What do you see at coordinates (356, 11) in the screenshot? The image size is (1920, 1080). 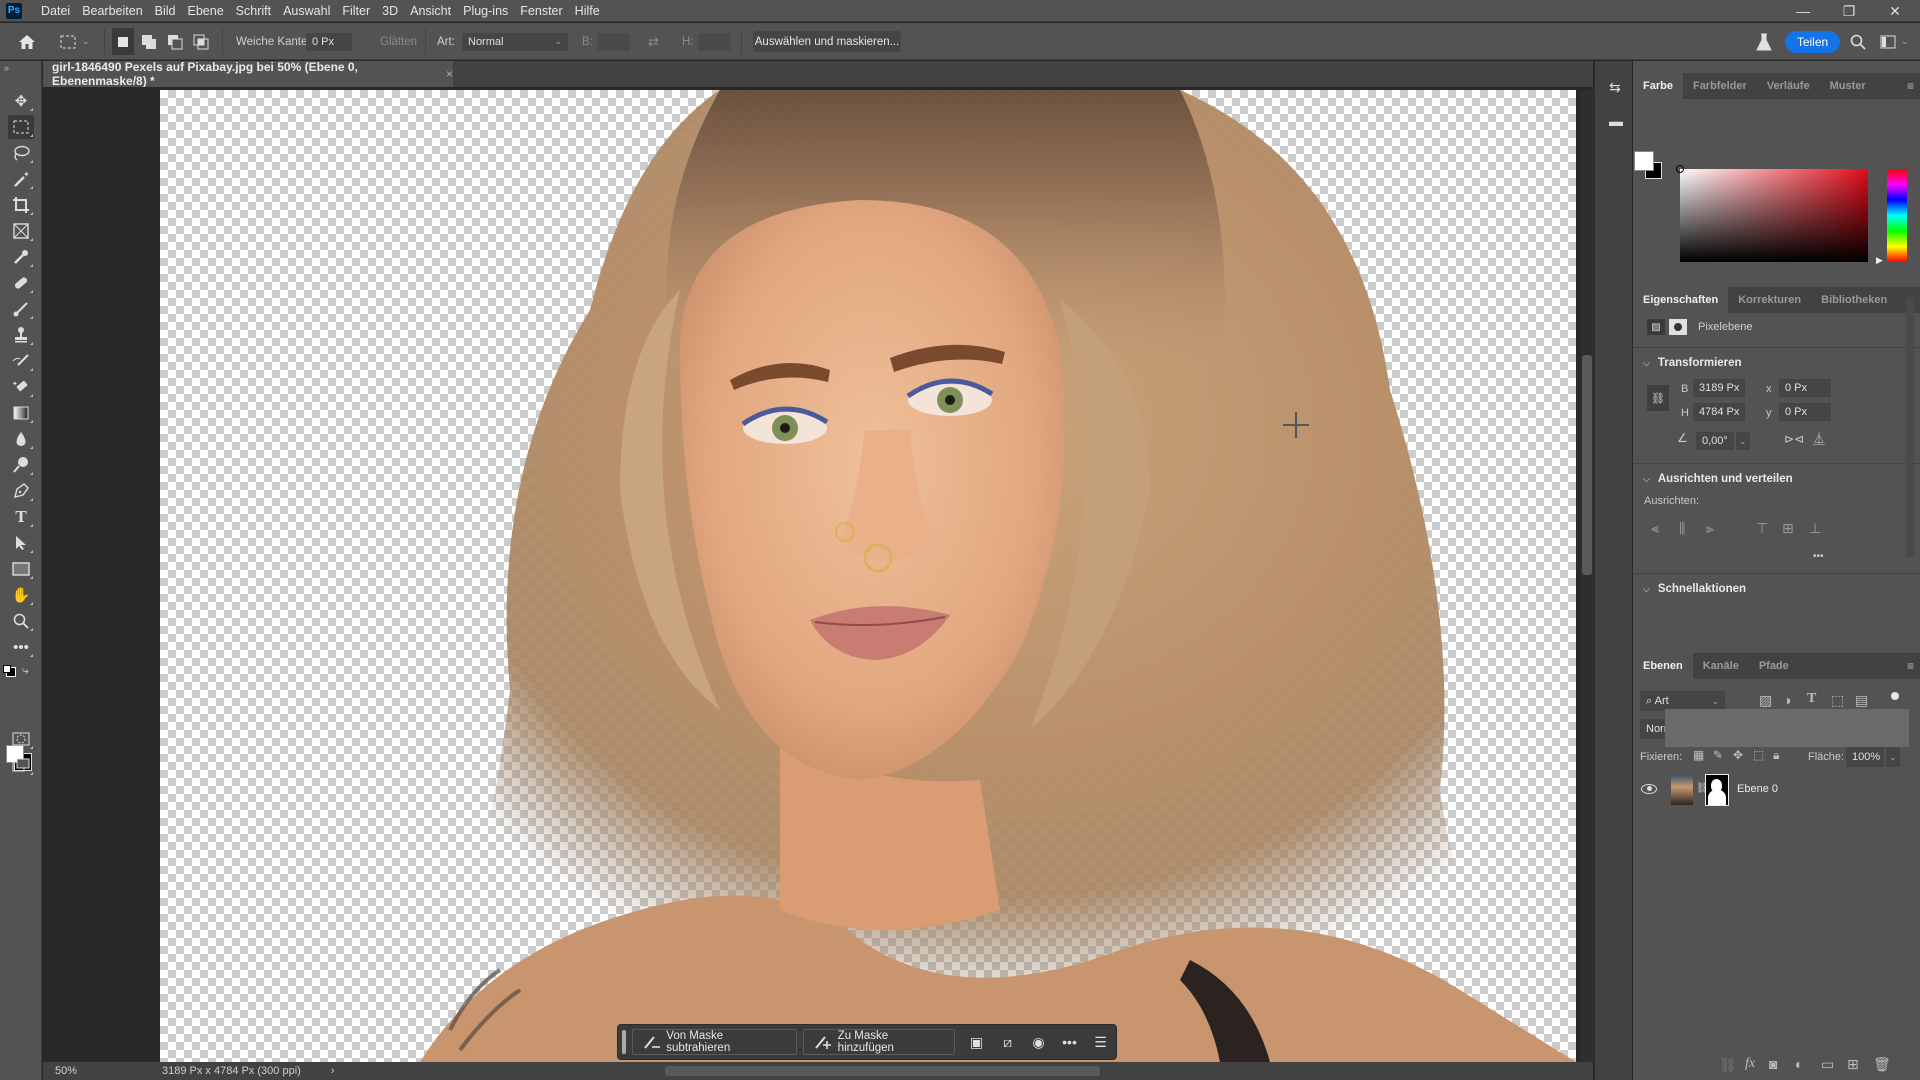 I see `menu-filter: Filter` at bounding box center [356, 11].